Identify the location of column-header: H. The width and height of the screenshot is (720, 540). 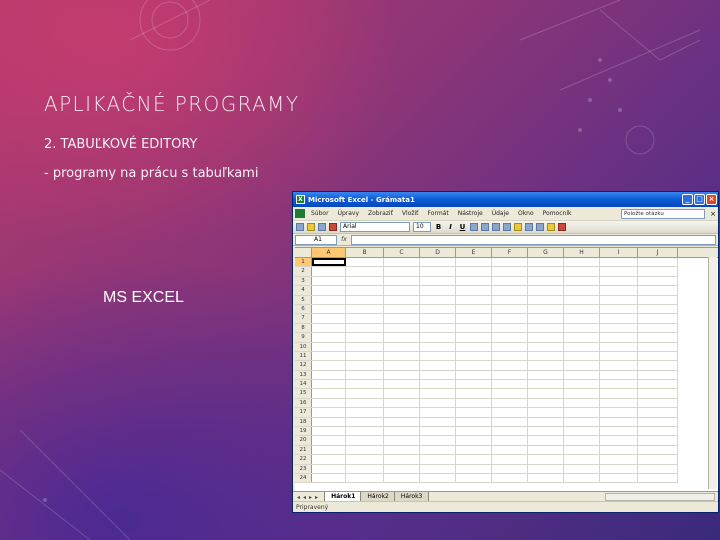
(582, 252).